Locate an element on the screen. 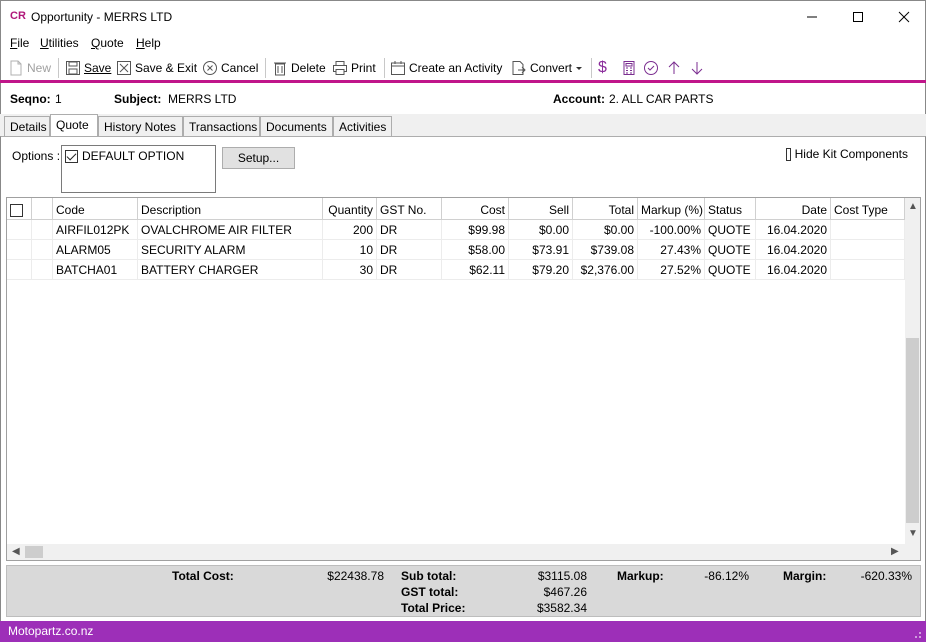 Image resolution: width=926 pixels, height=642 pixels. select-all-checkbox is located at coordinates (16, 211).